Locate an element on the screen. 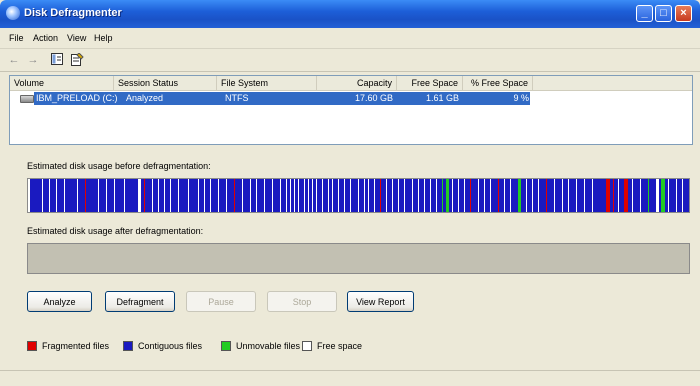  col-capacity: Capacity is located at coordinates (357, 83).